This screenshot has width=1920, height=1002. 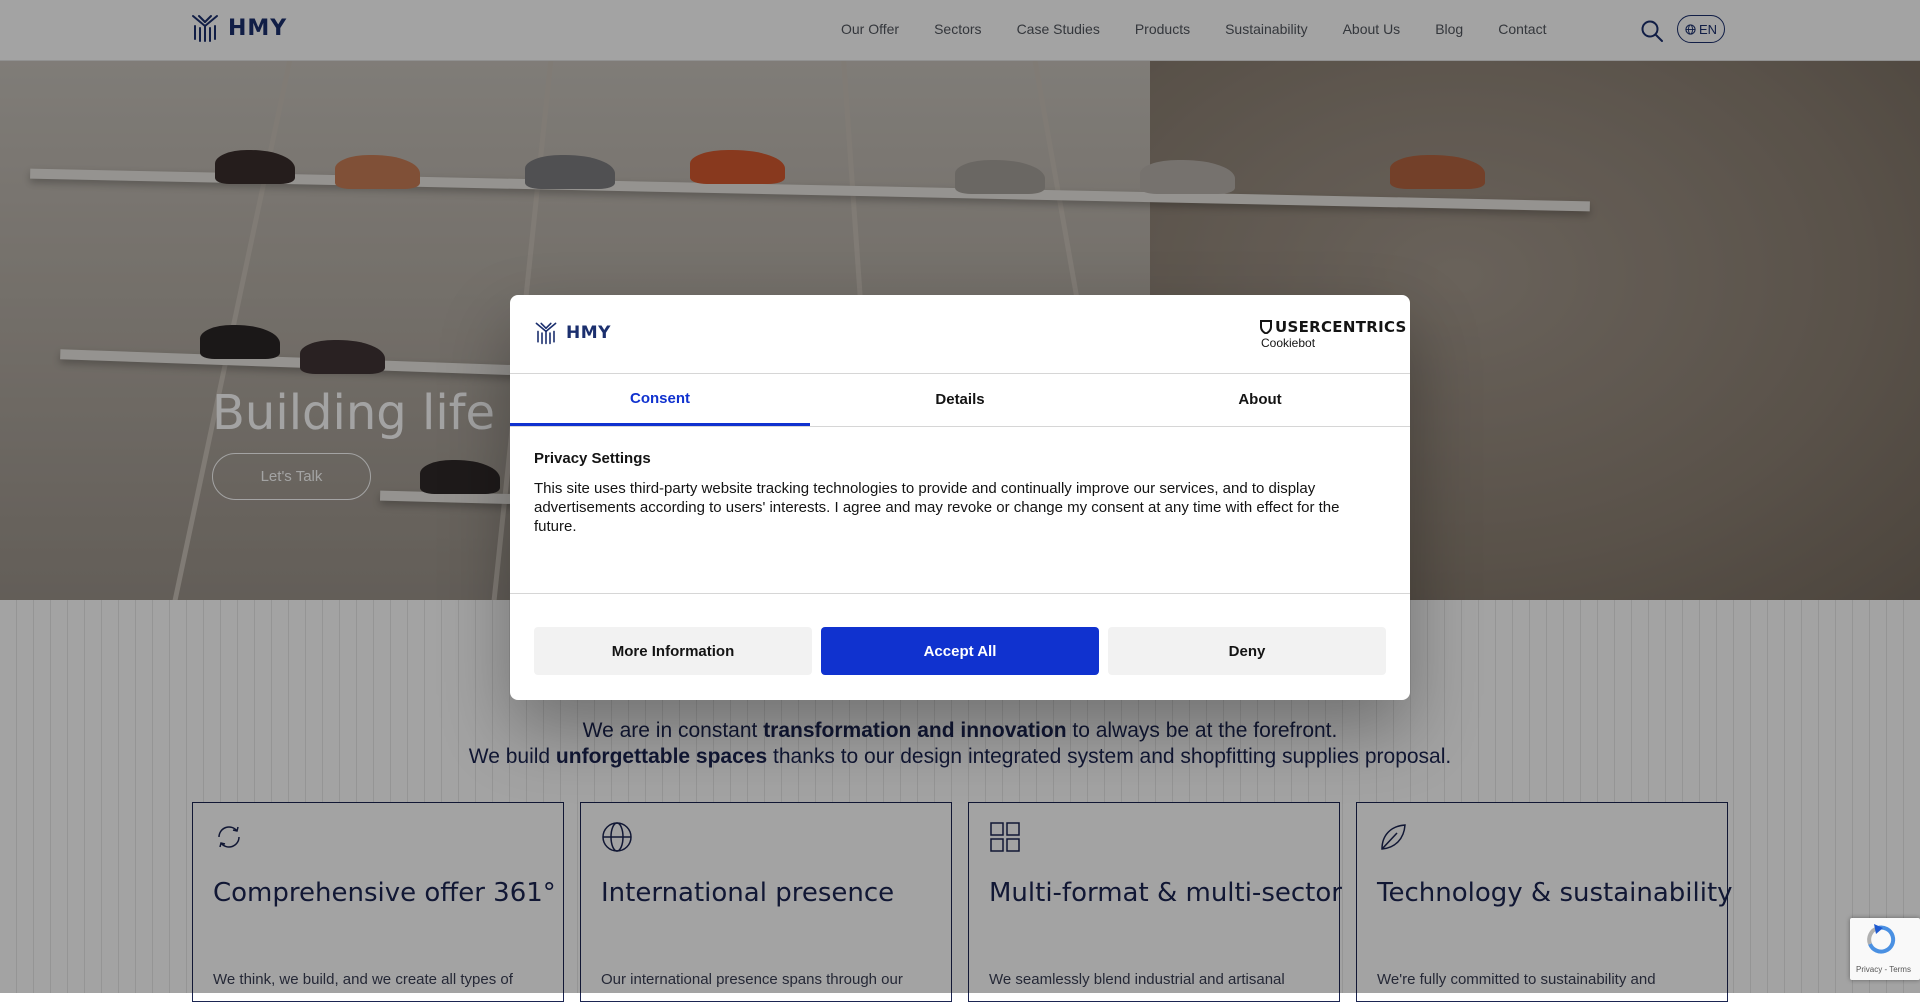 I want to click on privacy-settings-heading: Privacy Settings, so click(x=592, y=458).